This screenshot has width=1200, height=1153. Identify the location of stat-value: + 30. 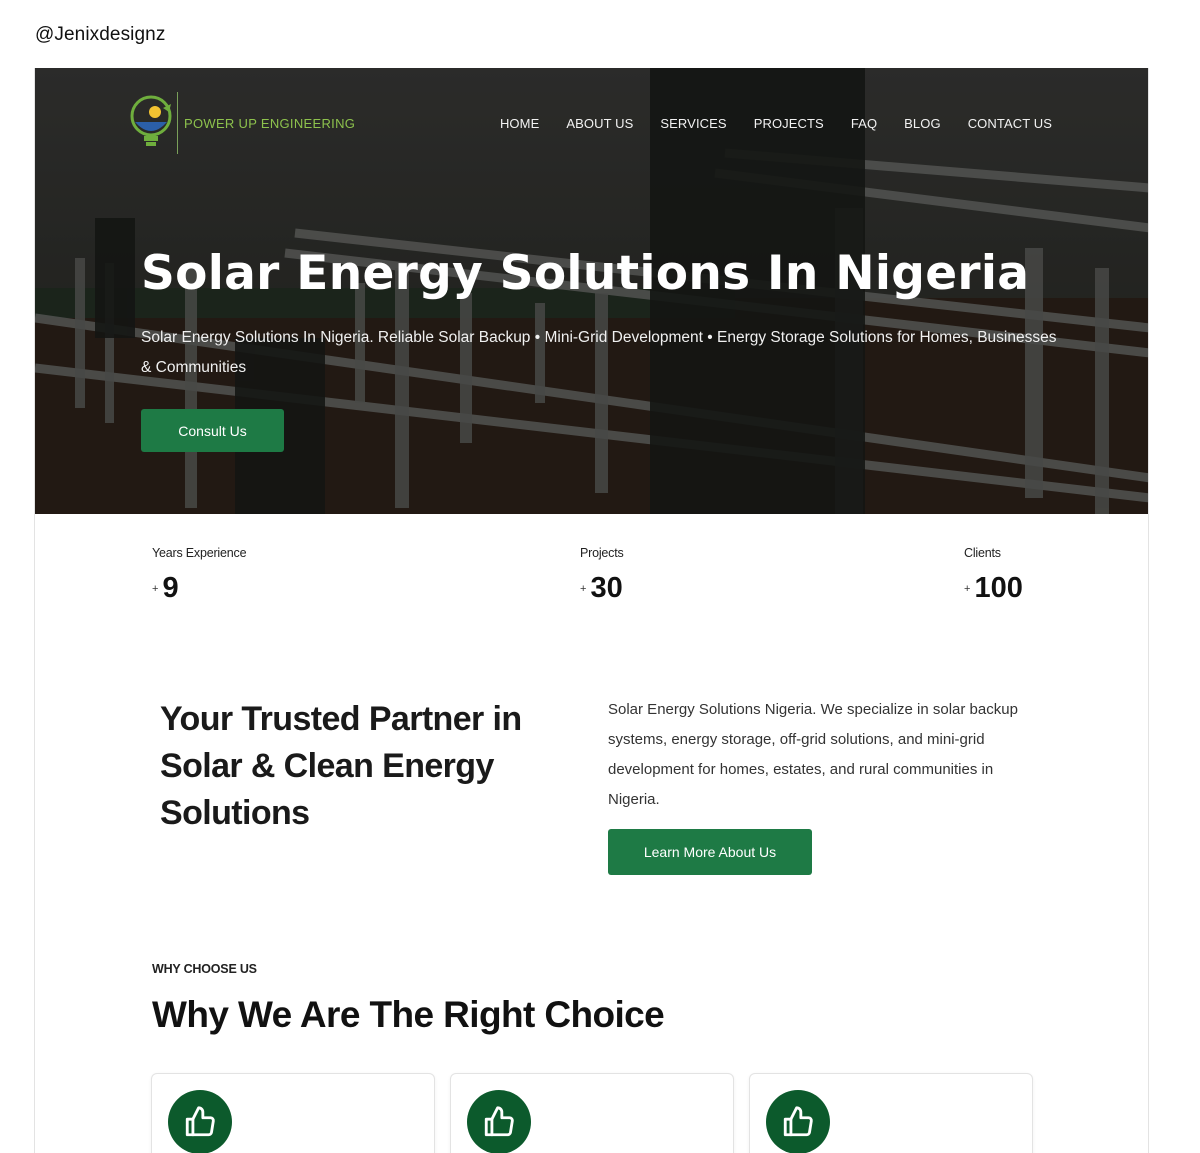
(602, 588).